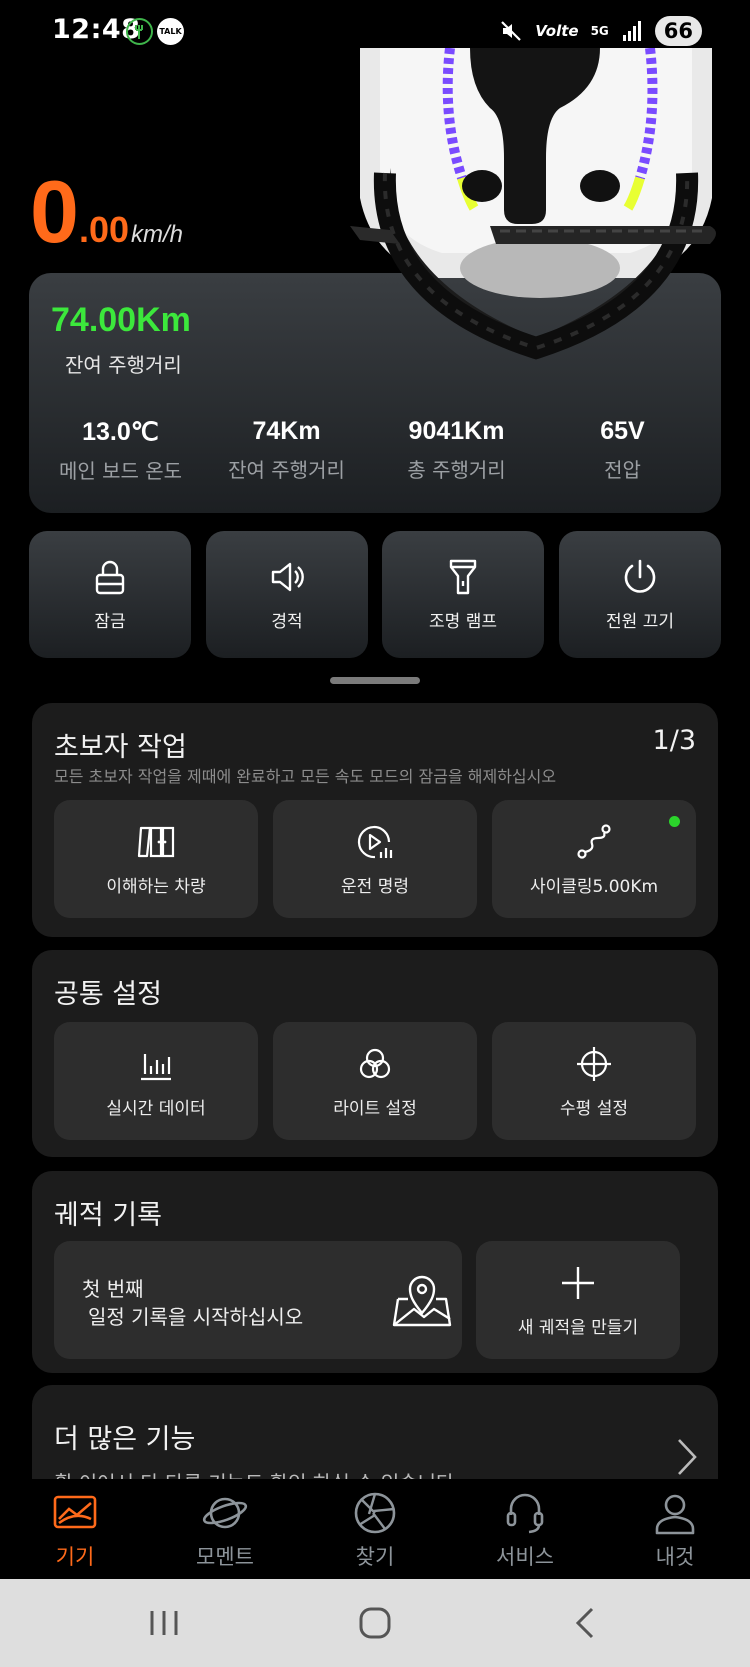 Image resolution: width=750 pixels, height=1667 pixels. What do you see at coordinates (286, 450) in the screenshot?
I see `stat-remaining-range: 74Km 잔여 주행거리` at bounding box center [286, 450].